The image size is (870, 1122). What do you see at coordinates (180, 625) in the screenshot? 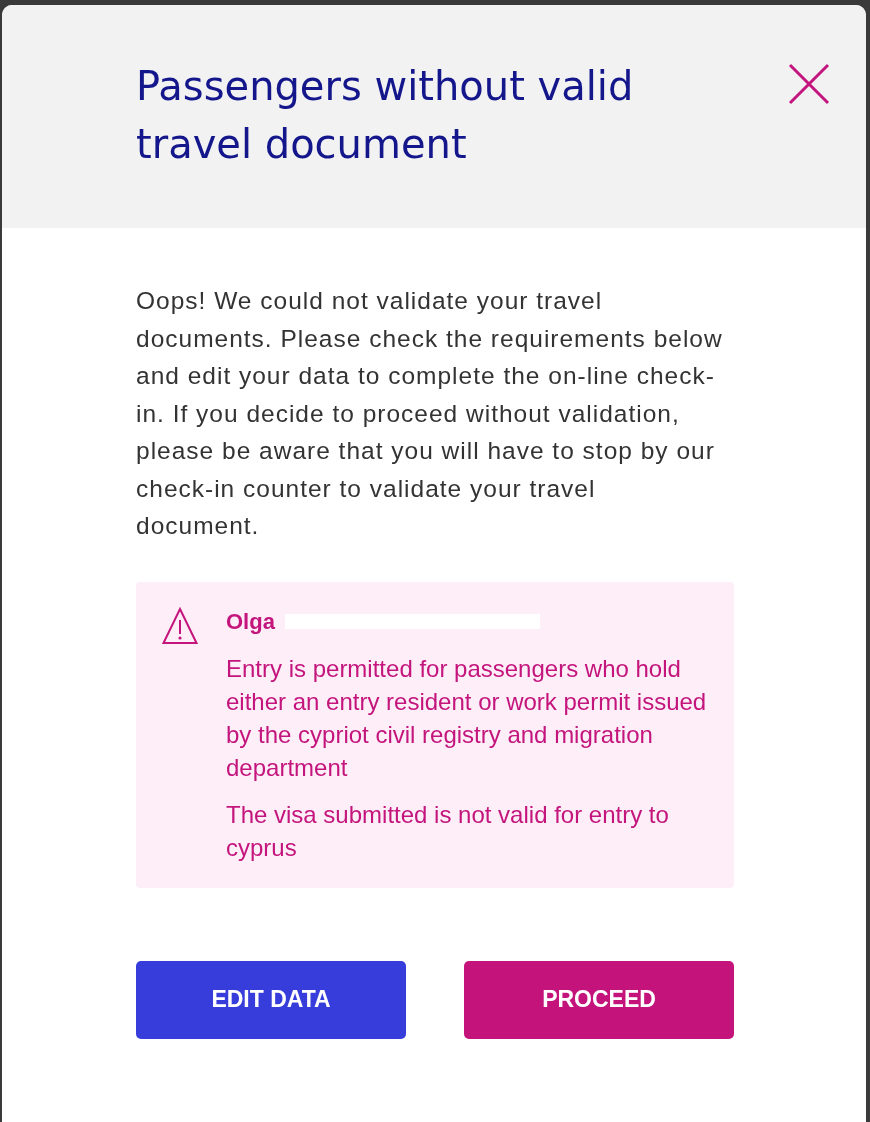
I see `warning-icon` at bounding box center [180, 625].